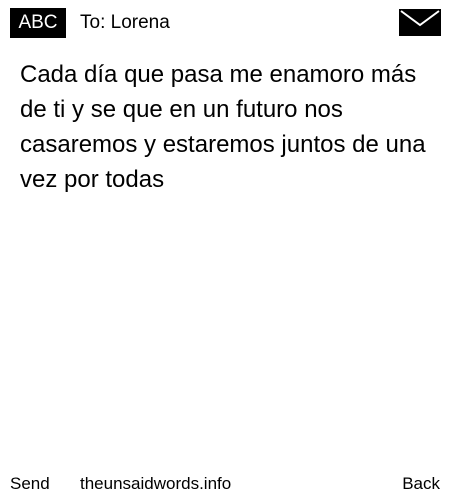 The height and width of the screenshot is (500, 450). Describe the element at coordinates (38, 23) in the screenshot. I see `input-mode-badge: ABC` at that location.